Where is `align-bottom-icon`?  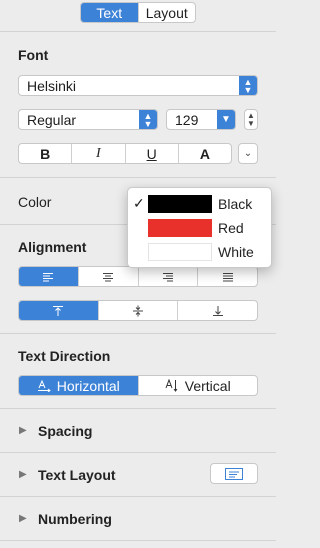 align-bottom-icon is located at coordinates (217, 310).